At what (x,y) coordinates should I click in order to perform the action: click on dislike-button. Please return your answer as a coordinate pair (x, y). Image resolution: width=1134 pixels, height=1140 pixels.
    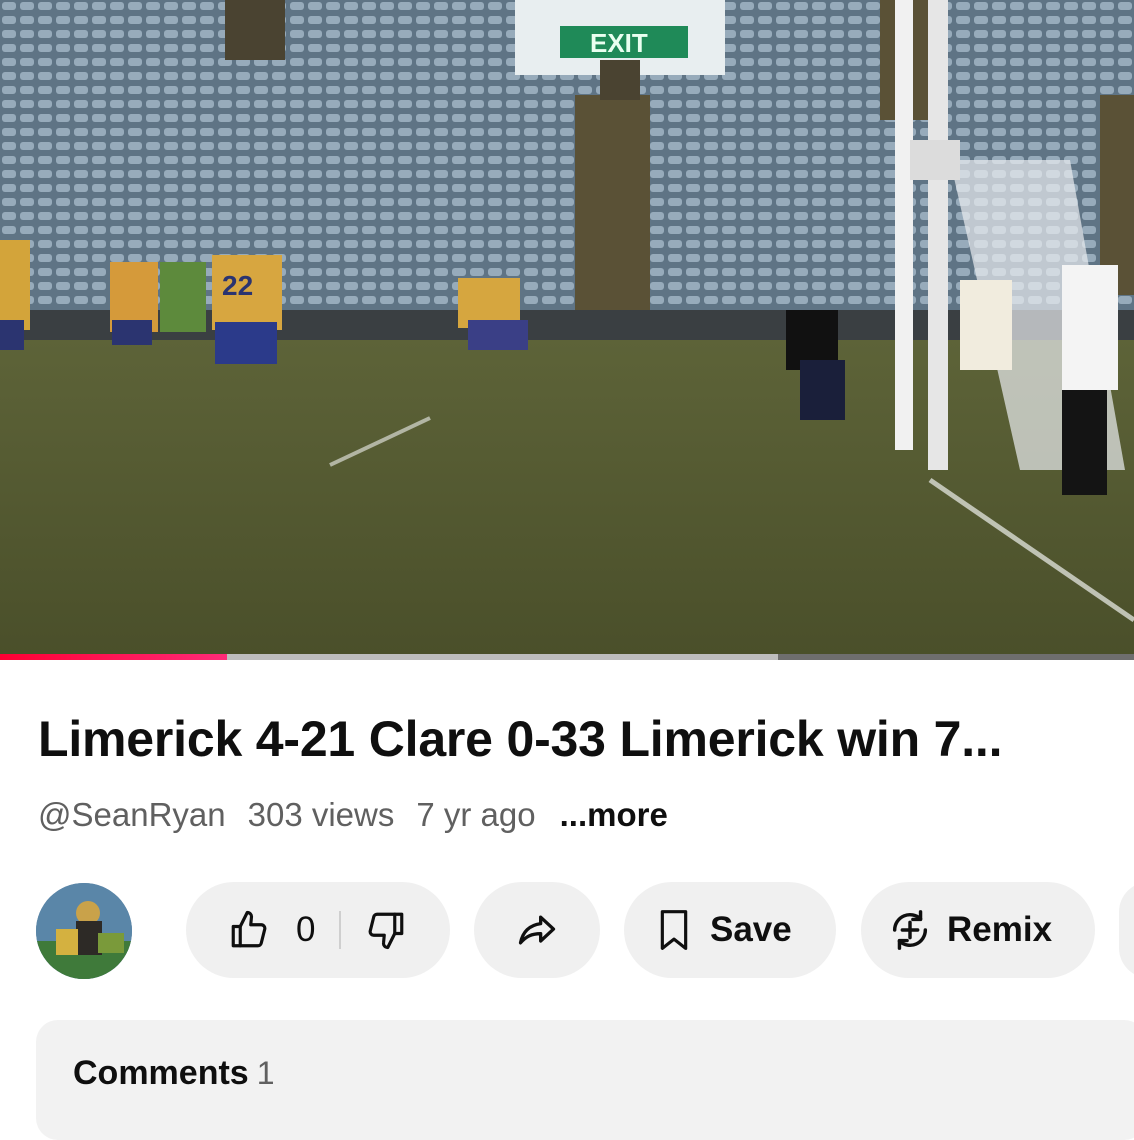
    Looking at the image, I should click on (386, 930).